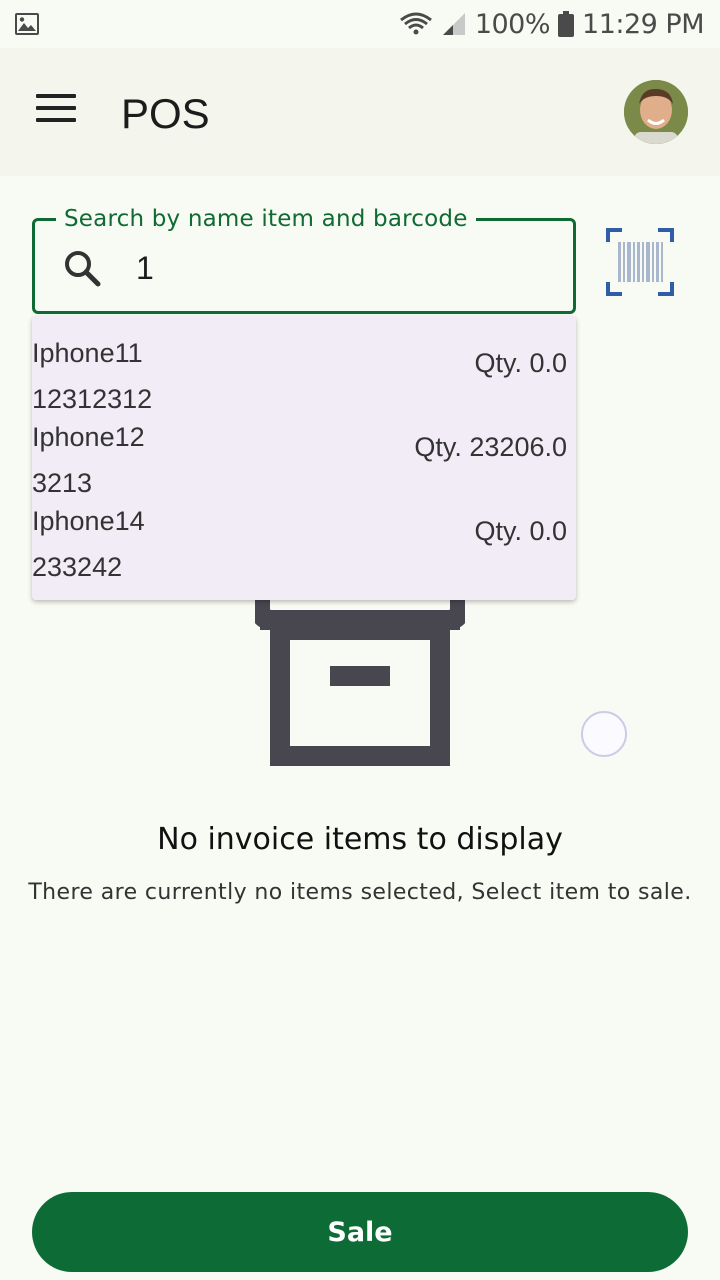 The image size is (720, 1280). Describe the element at coordinates (360, 1232) in the screenshot. I see `sale-button: Sale` at that location.